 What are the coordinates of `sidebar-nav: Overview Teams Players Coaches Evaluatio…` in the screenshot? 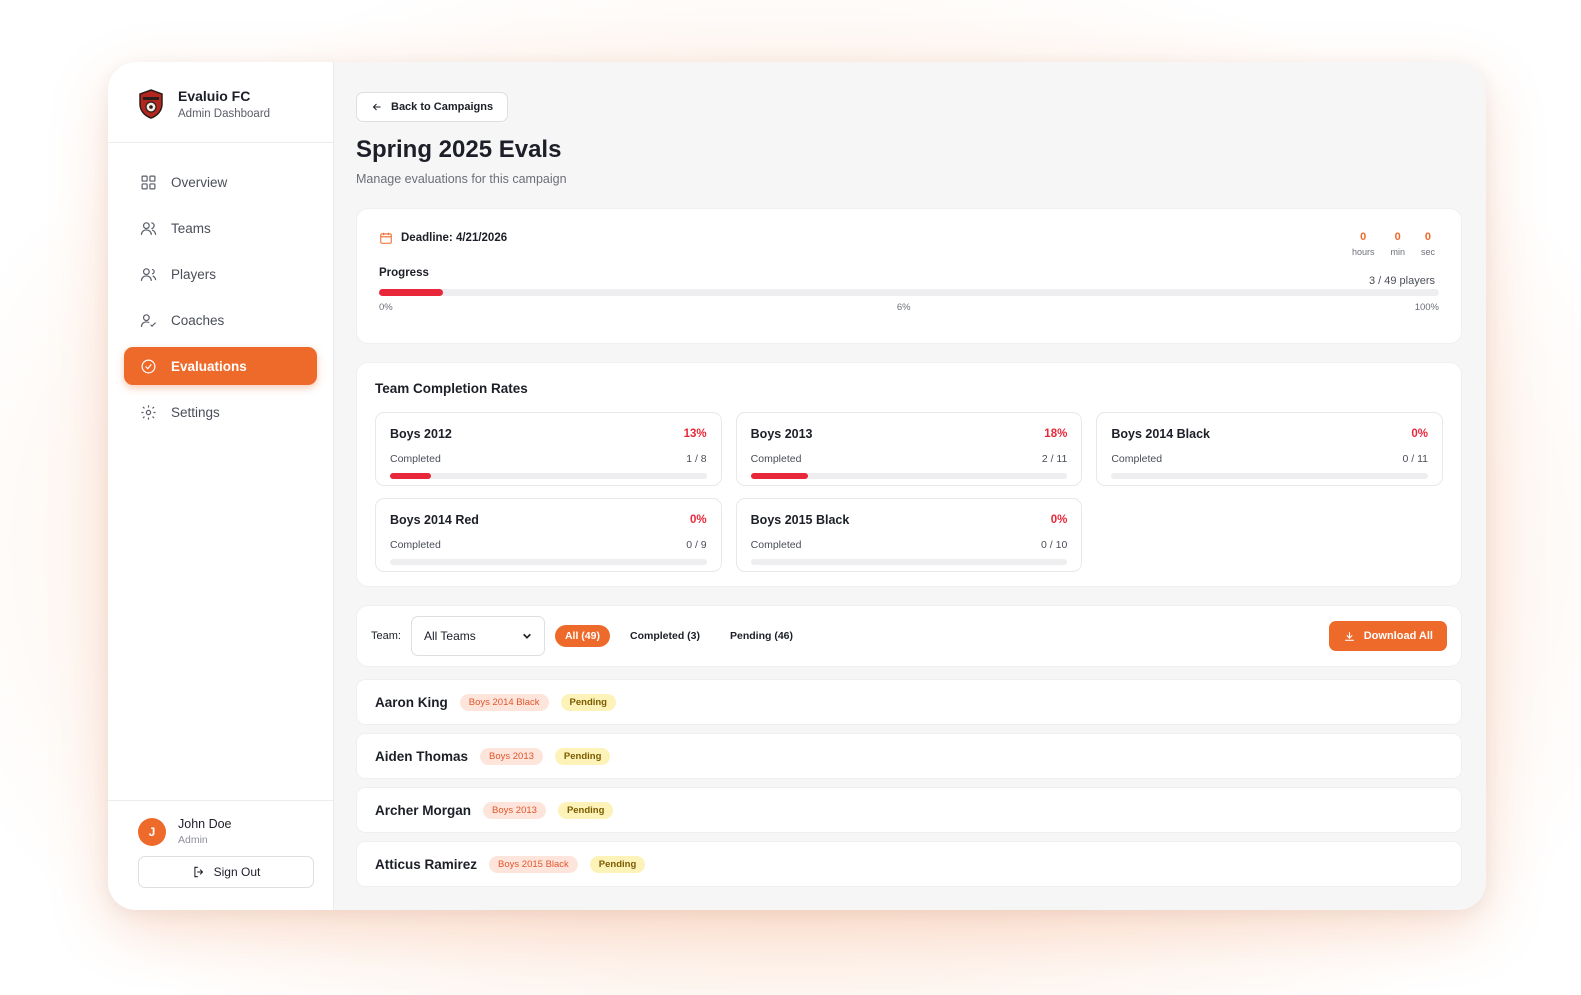 It's located at (220, 297).